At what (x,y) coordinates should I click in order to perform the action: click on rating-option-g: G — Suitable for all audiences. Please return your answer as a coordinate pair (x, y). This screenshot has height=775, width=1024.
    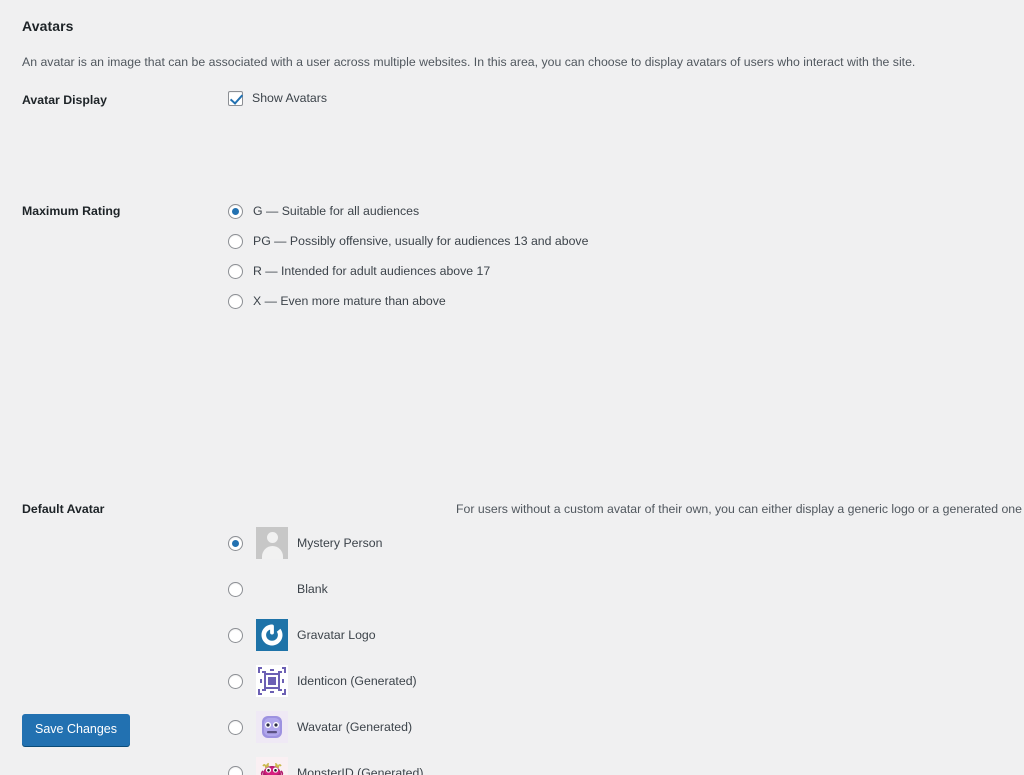
    Looking at the image, I should click on (408, 211).